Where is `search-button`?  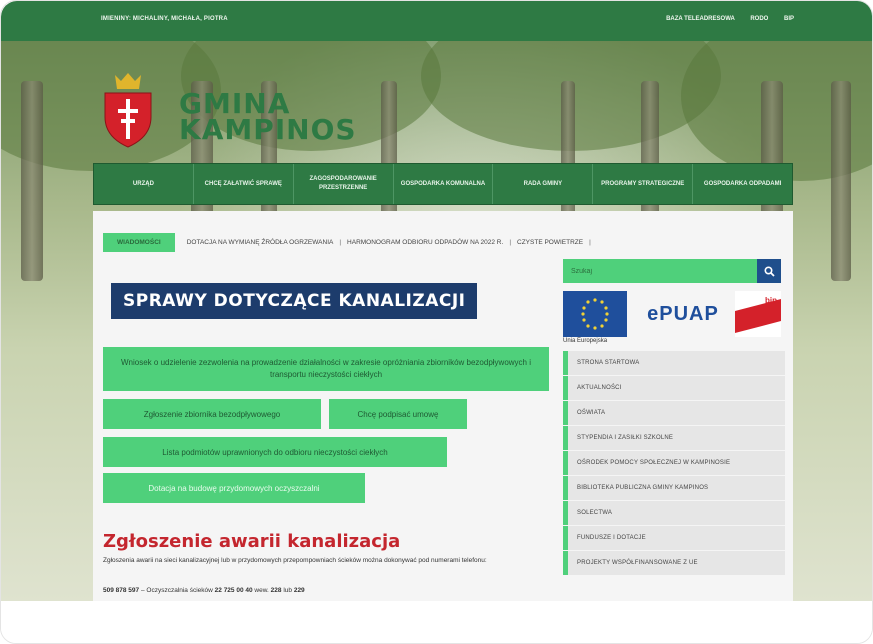
search-button is located at coordinates (769, 271).